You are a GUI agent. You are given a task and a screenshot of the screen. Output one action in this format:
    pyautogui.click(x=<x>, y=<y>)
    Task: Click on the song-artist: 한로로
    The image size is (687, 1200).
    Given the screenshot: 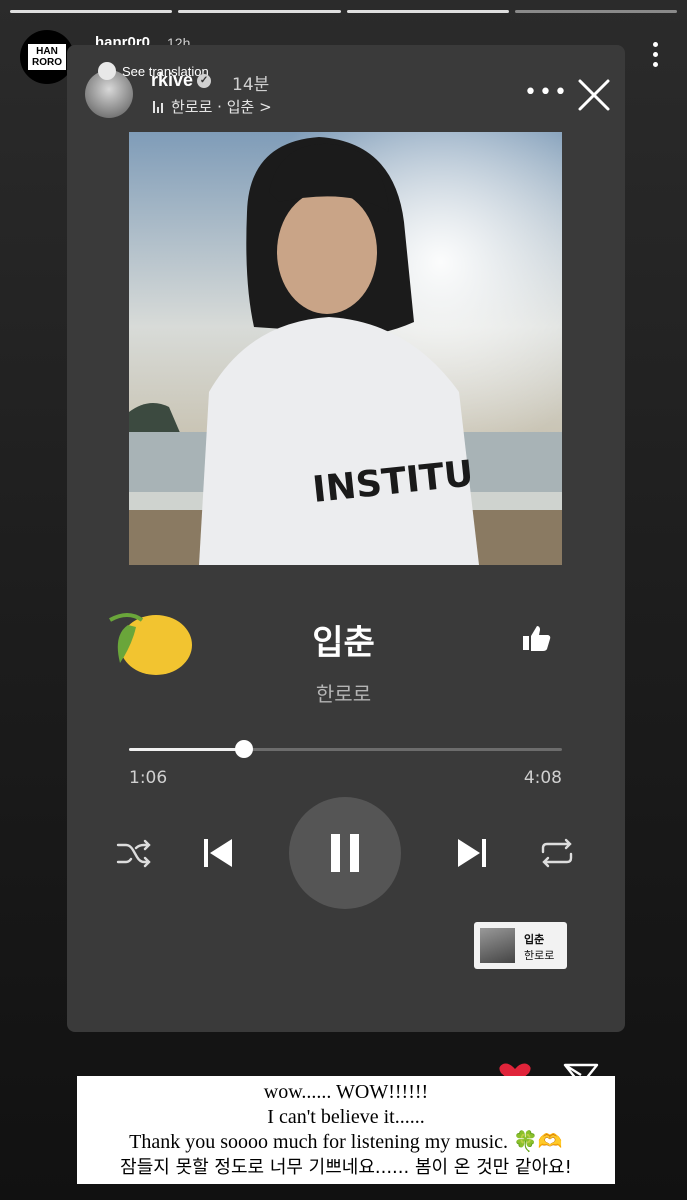 What is the action you would take?
    pyautogui.click(x=343, y=694)
    